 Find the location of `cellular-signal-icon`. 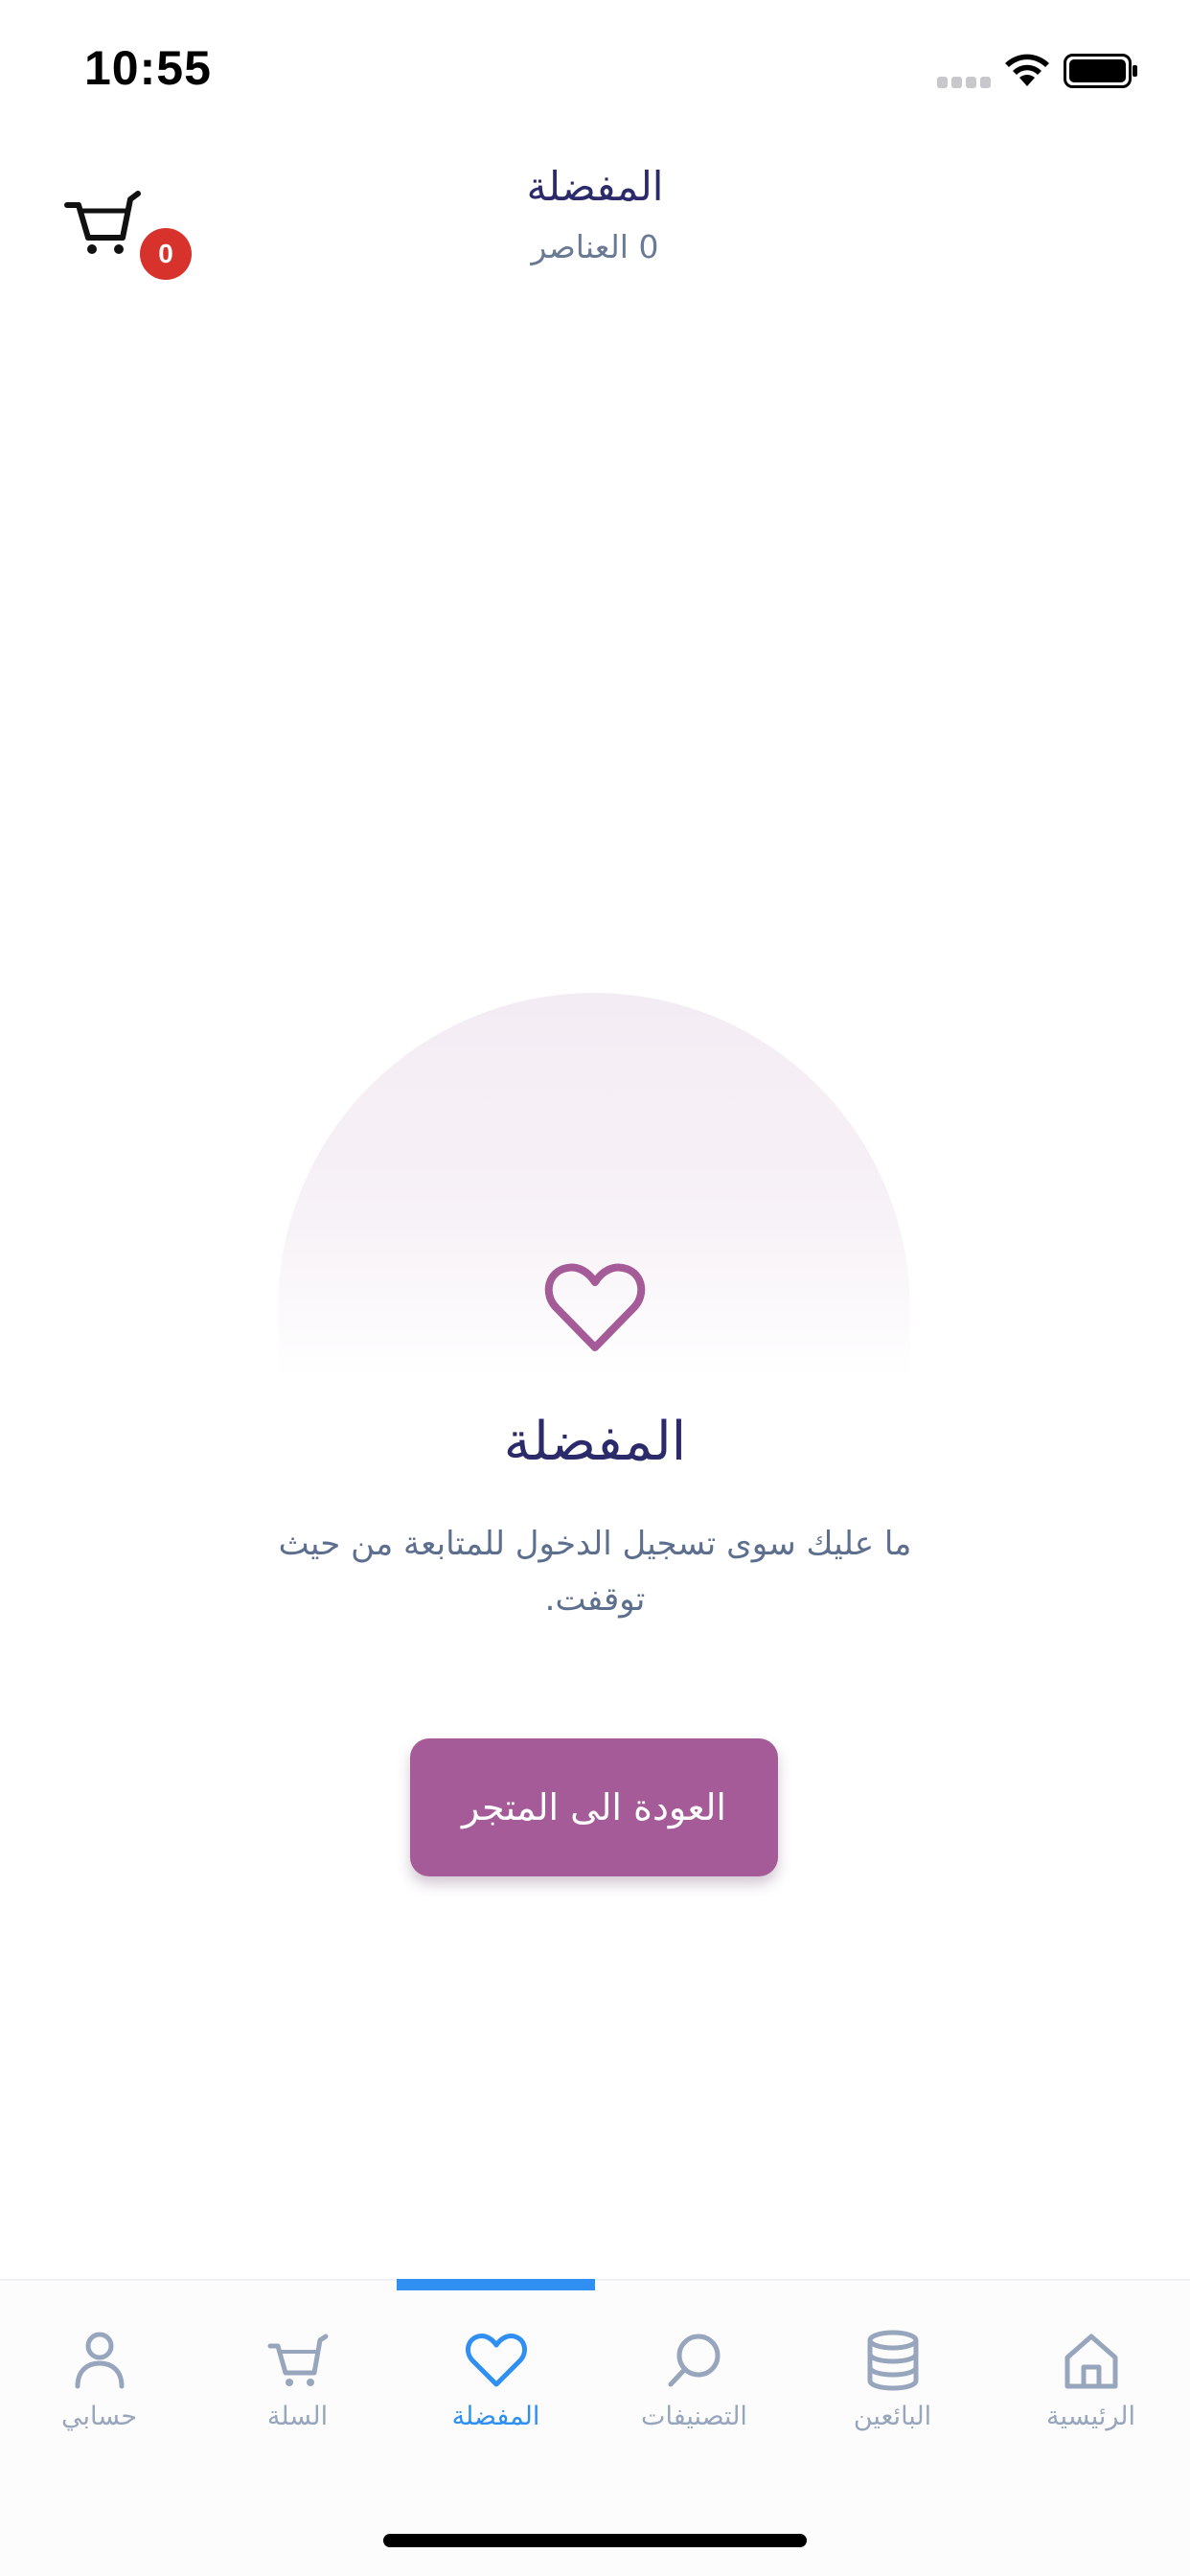

cellular-signal-icon is located at coordinates (964, 82).